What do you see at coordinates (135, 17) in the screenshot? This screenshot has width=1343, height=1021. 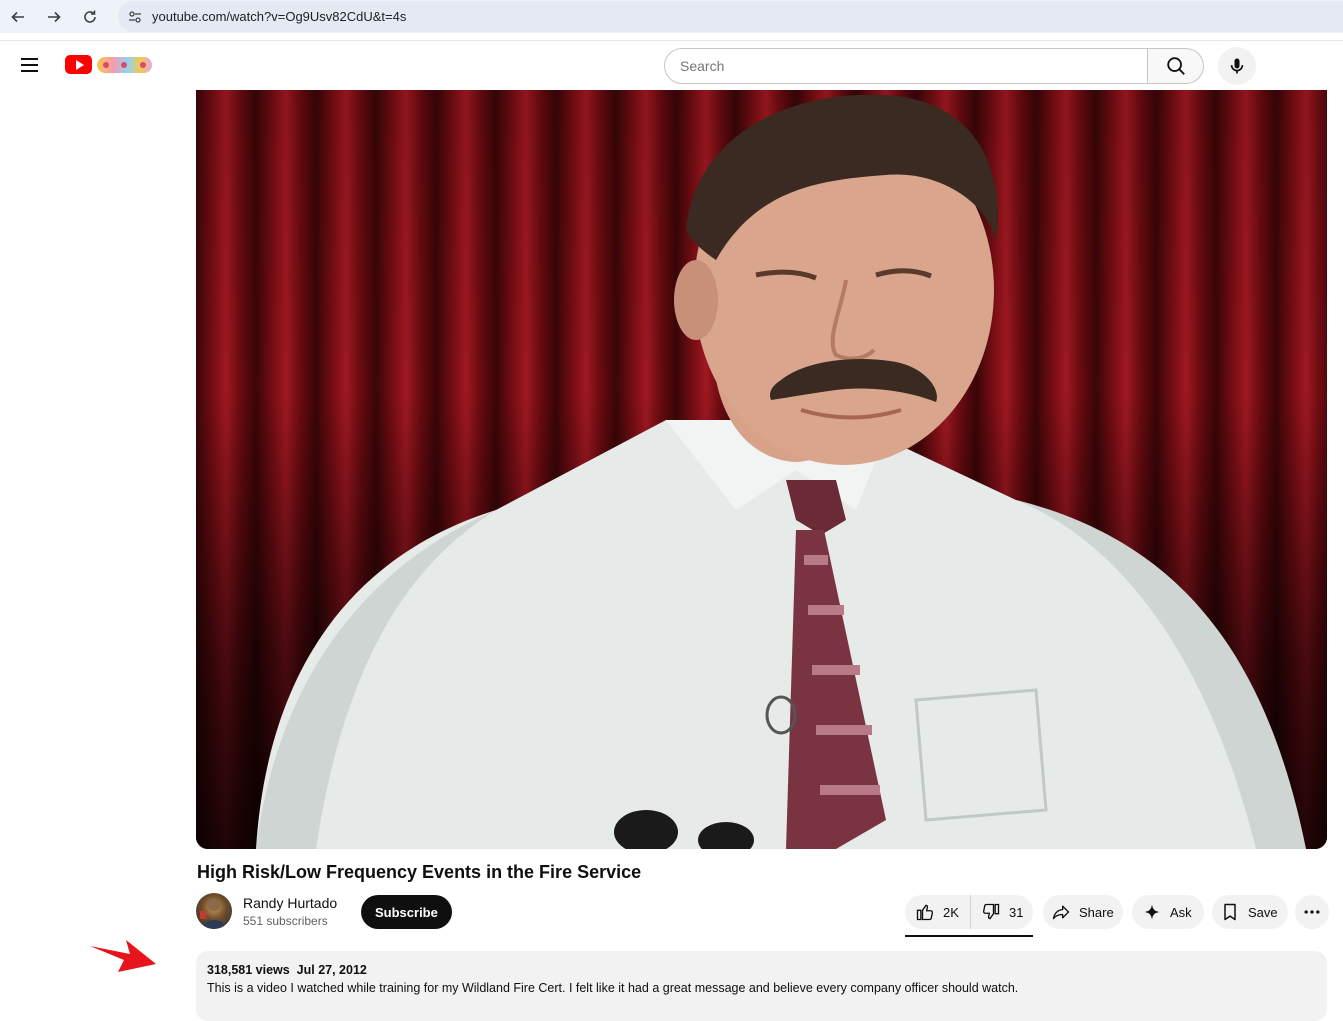 I see `site-info-icon` at bounding box center [135, 17].